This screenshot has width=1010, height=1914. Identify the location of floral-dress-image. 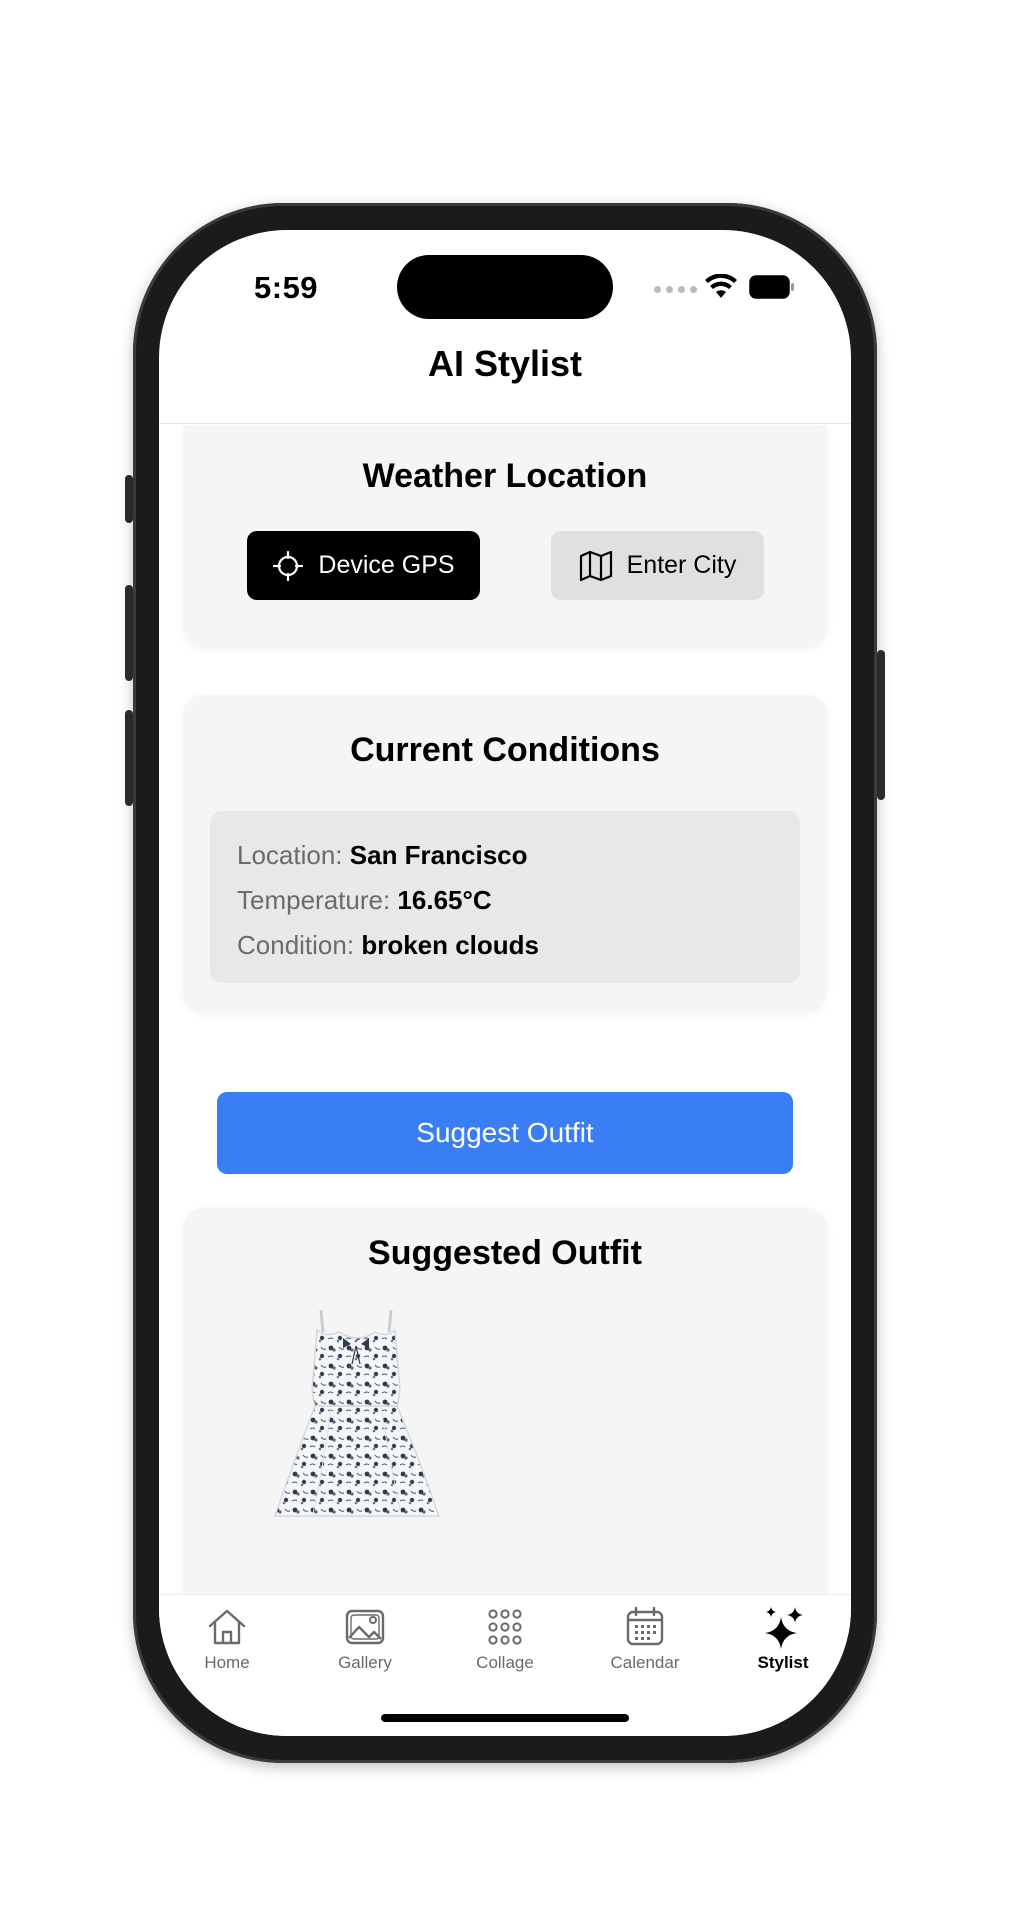
(357, 1414).